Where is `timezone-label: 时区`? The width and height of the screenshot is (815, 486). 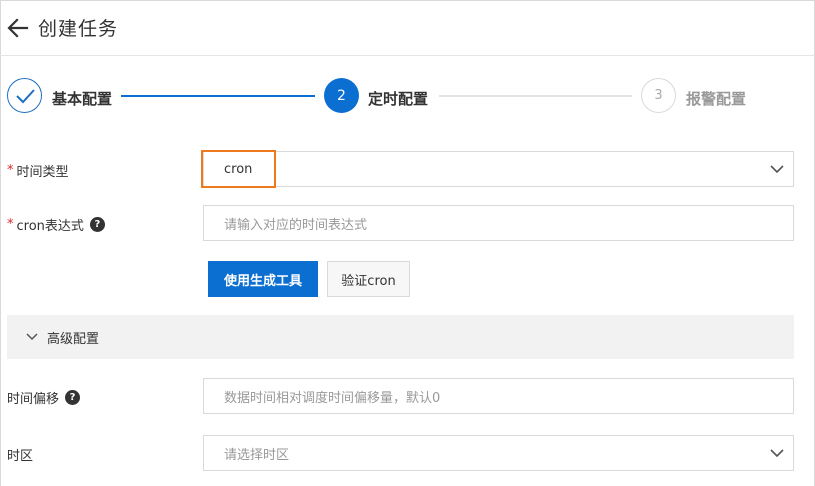
timezone-label: 时区 is located at coordinates (20, 454).